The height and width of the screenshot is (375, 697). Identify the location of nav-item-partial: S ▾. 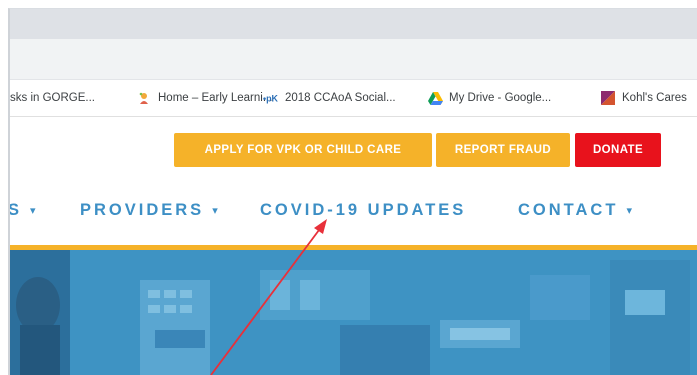
(22, 210).